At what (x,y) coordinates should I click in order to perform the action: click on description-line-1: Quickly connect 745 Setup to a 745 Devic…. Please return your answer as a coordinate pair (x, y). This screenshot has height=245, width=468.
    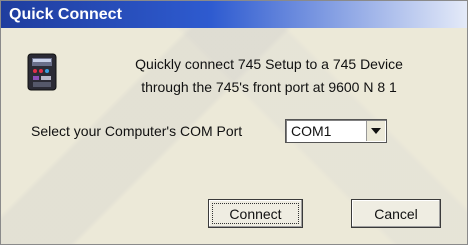
    Looking at the image, I should click on (269, 64).